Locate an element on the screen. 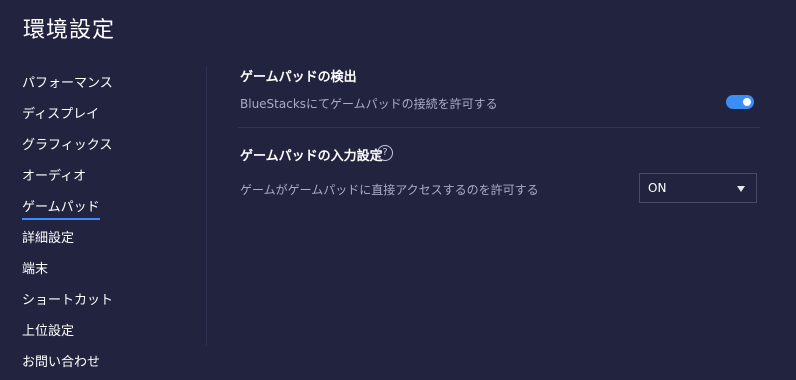 This screenshot has width=796, height=380. sidebar-item-label: グラフィックス is located at coordinates (67, 145).